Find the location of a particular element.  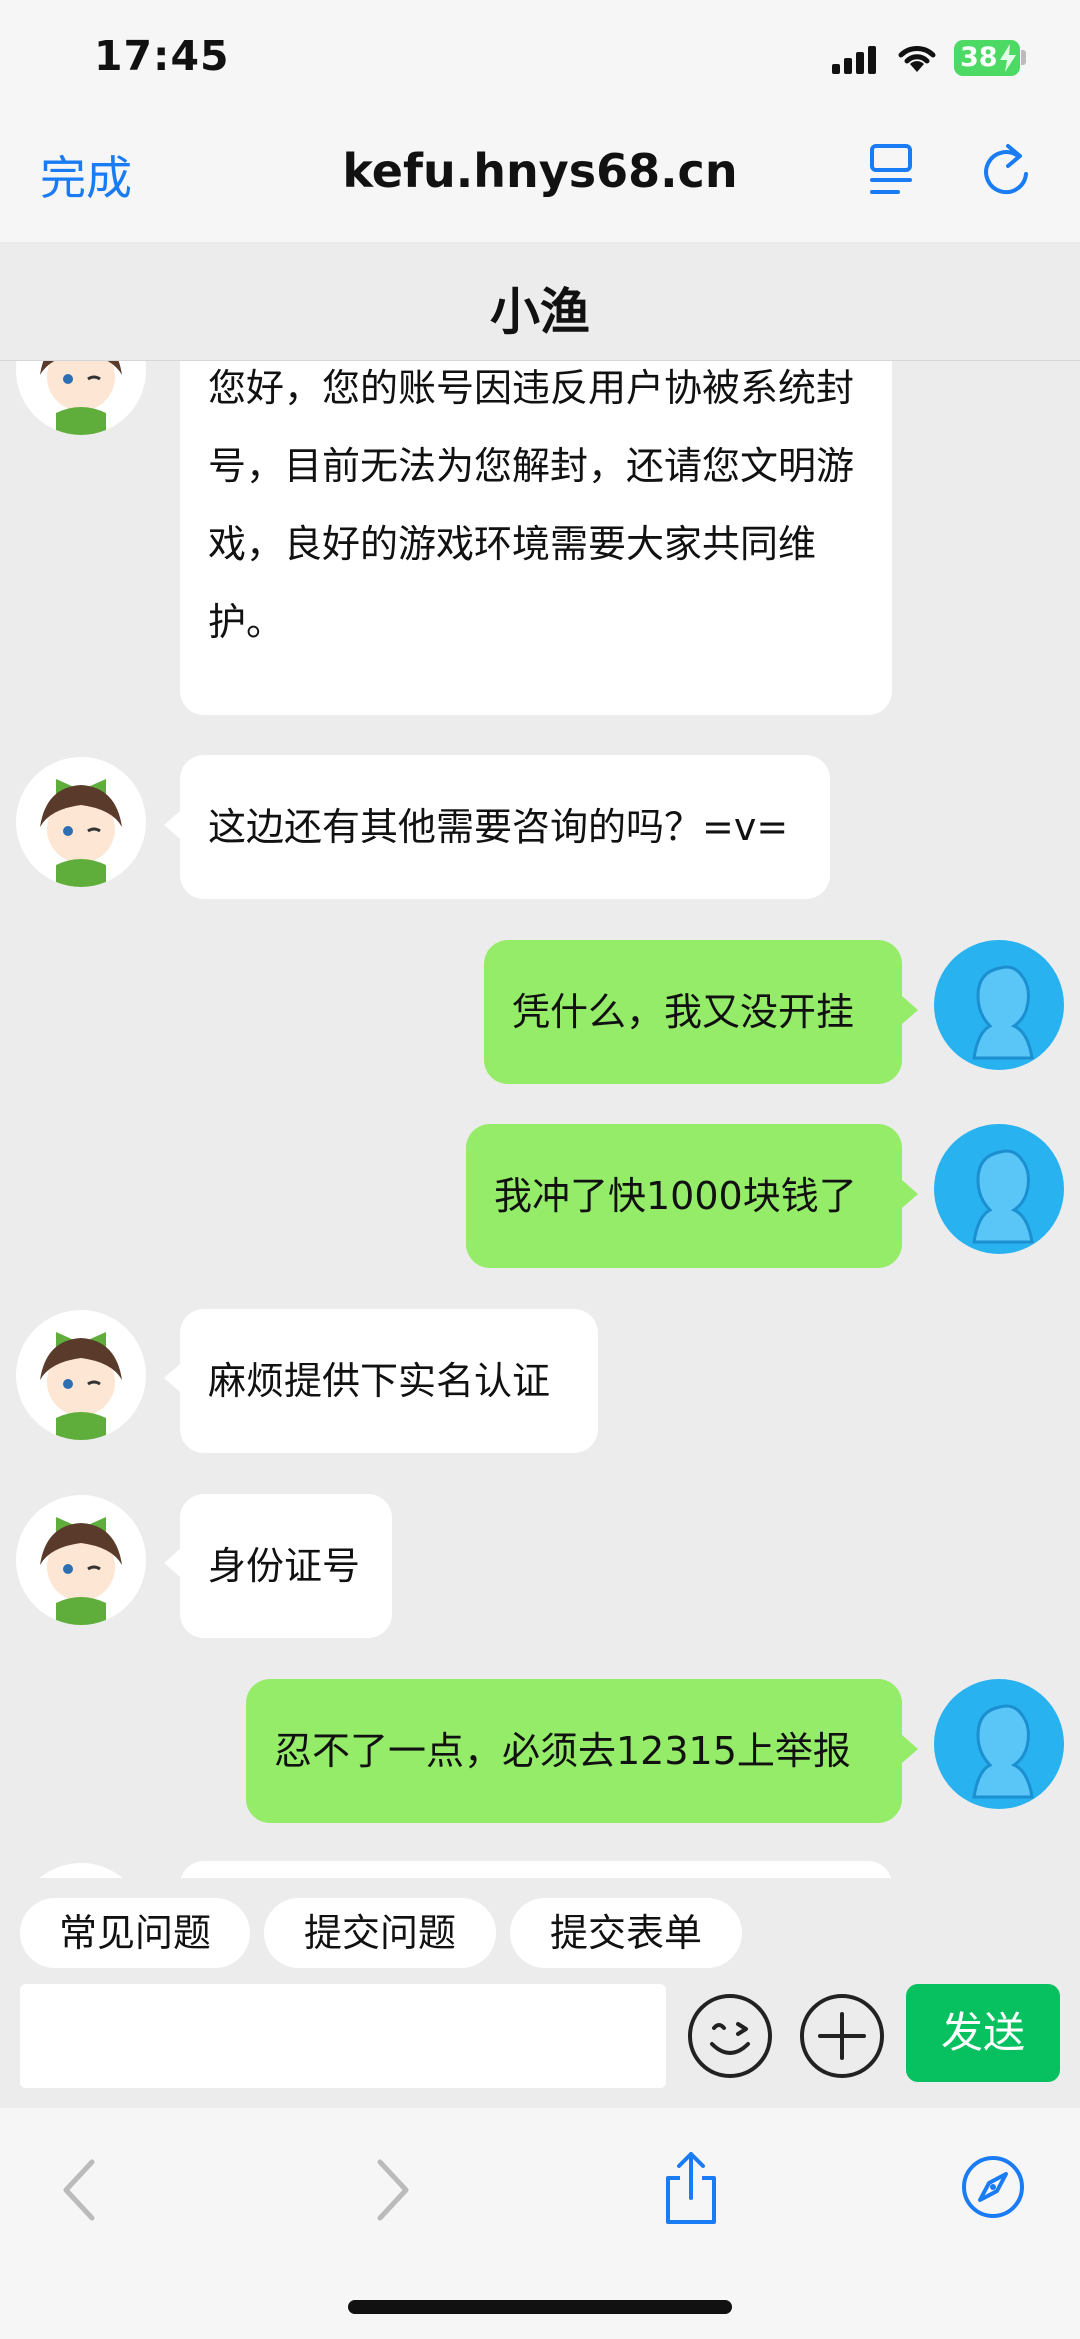

compass-icon is located at coordinates (993, 2187).